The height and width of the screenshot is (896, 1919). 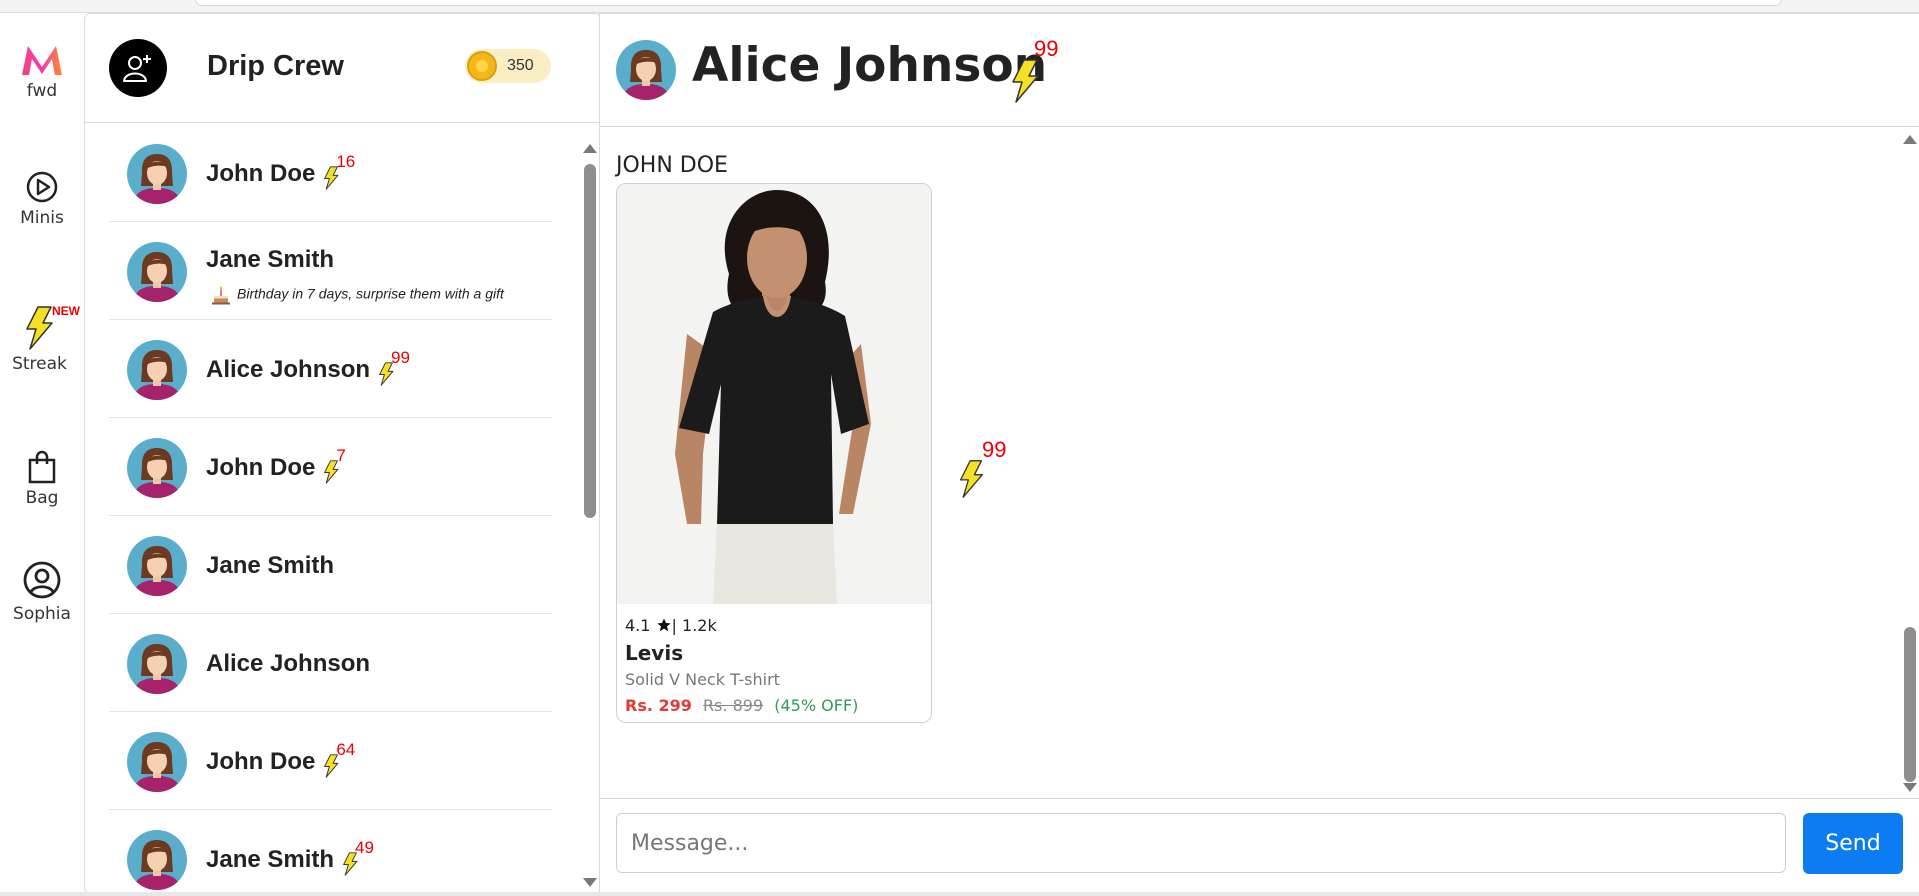 What do you see at coordinates (1040, 71) in the screenshot?
I see `chat-streak-indicator: 99` at bounding box center [1040, 71].